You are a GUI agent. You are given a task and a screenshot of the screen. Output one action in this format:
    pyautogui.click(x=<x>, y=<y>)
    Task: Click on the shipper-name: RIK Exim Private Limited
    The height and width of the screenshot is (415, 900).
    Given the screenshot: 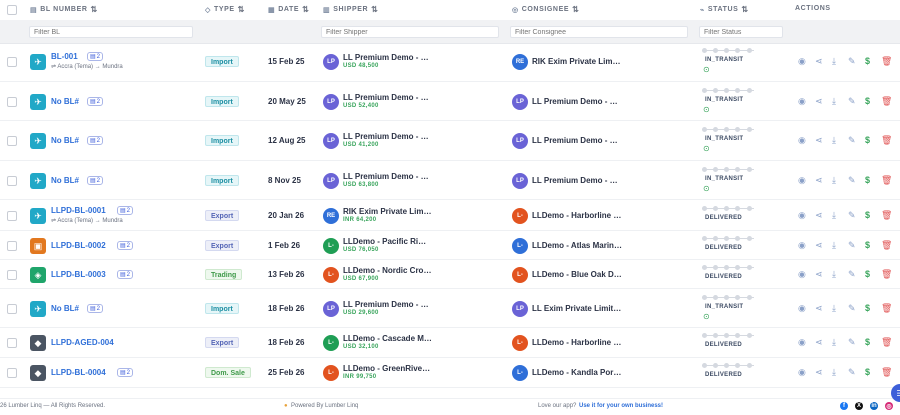 What is the action you would take?
    pyautogui.click(x=388, y=211)
    